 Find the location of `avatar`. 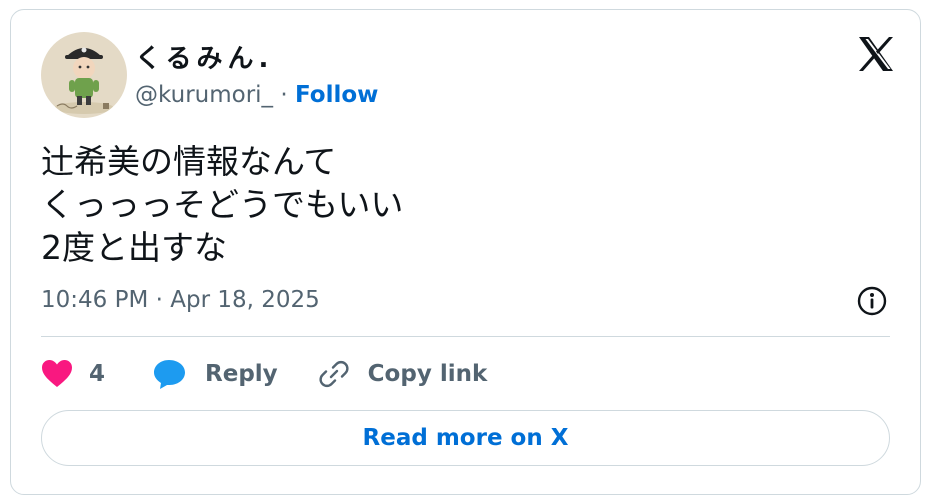

avatar is located at coordinates (84, 75).